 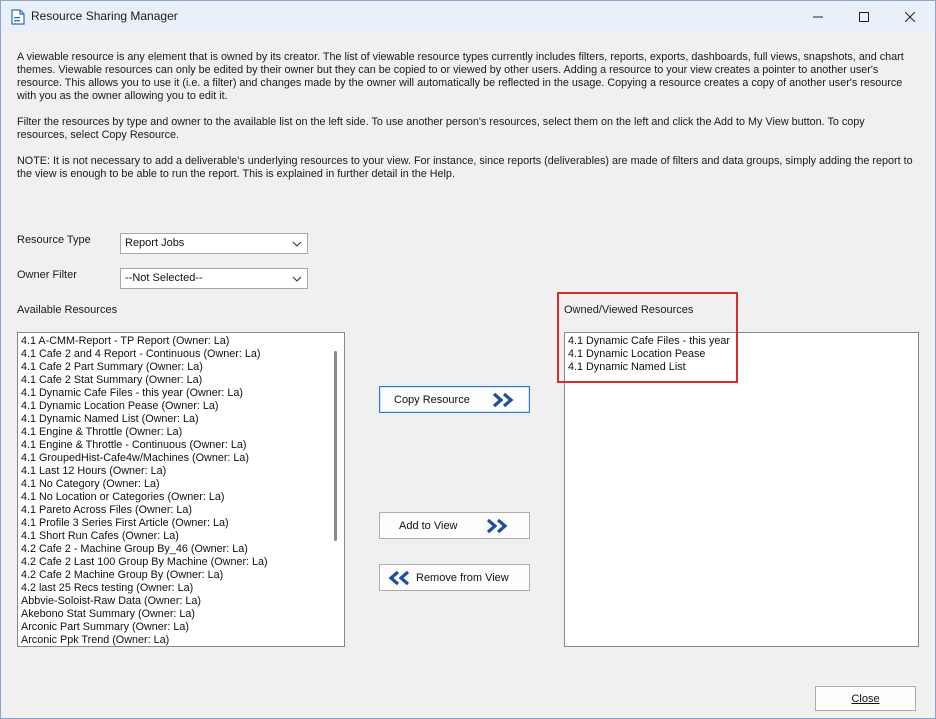 What do you see at coordinates (214, 243) in the screenshot?
I see `resource-type-select: Report Jobs` at bounding box center [214, 243].